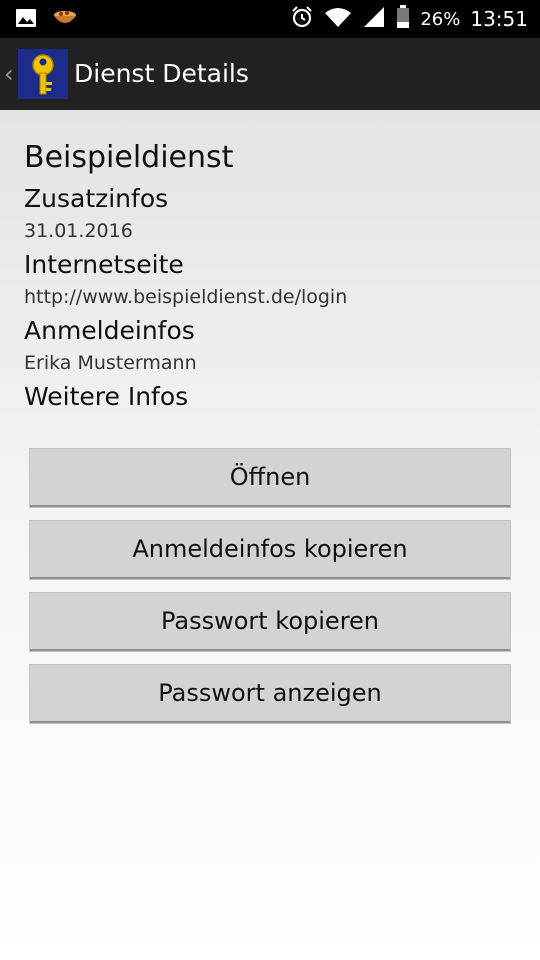  What do you see at coordinates (499, 19) in the screenshot?
I see `clock: 13:51` at bounding box center [499, 19].